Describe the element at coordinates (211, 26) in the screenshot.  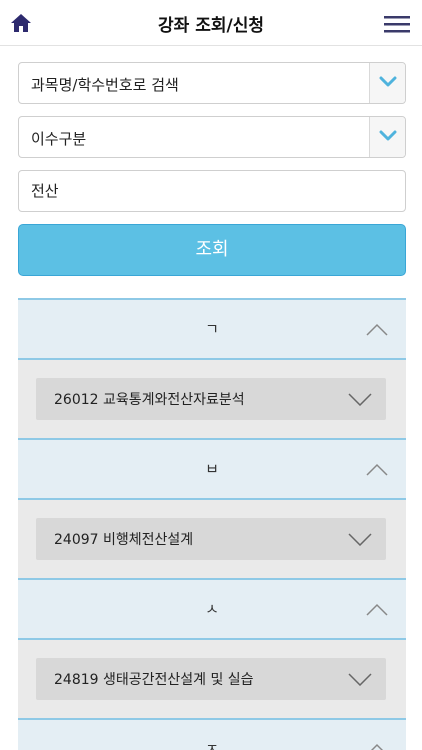
I see `page-title: 강좌 조회/신청` at that location.